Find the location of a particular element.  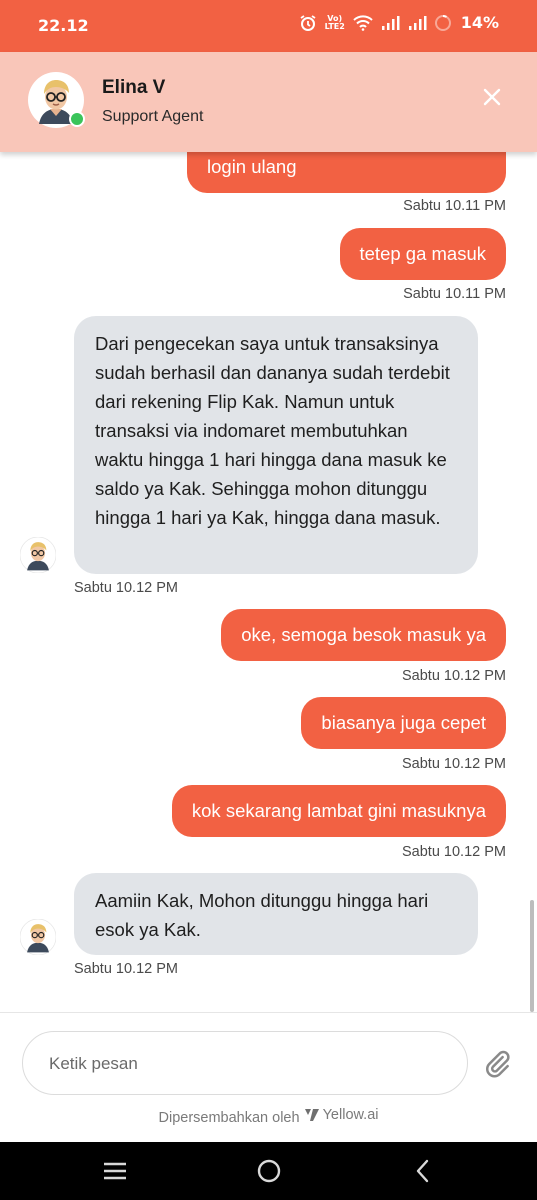

user-message-bubble: kok sekarang lambat gini masuknya is located at coordinates (338, 811).